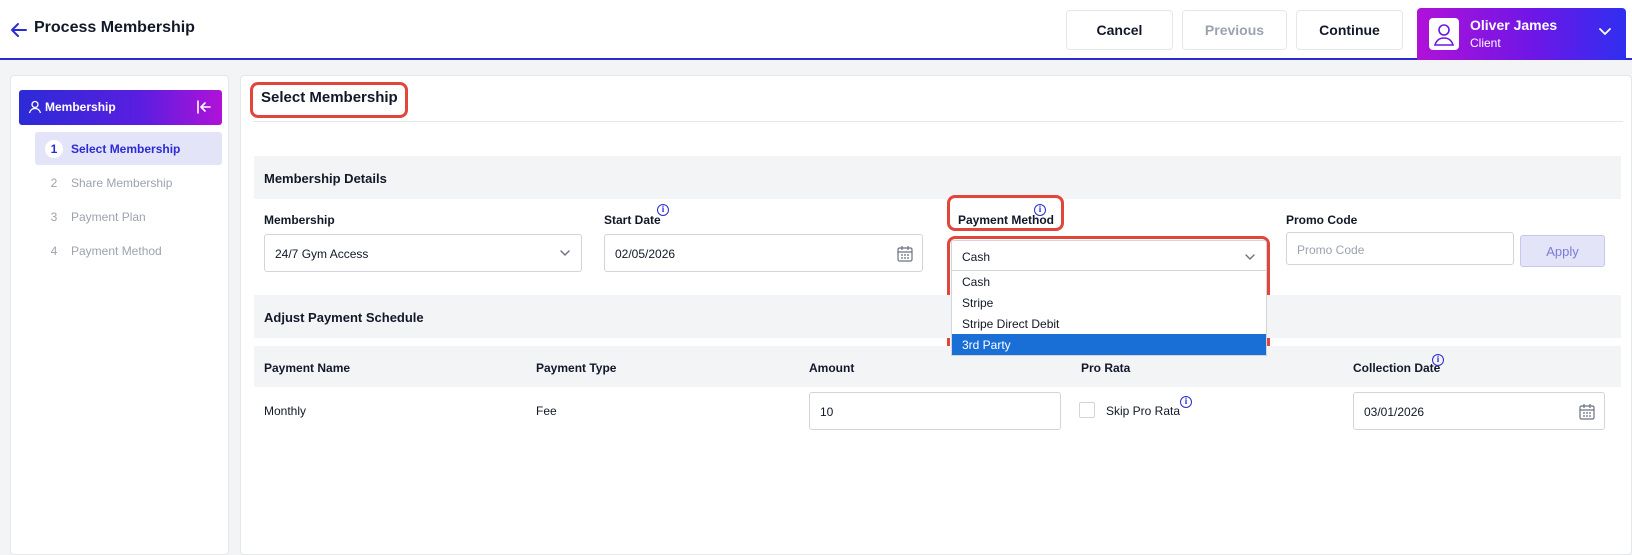  I want to click on step-payment-method: 4 Payment Method, so click(128, 250).